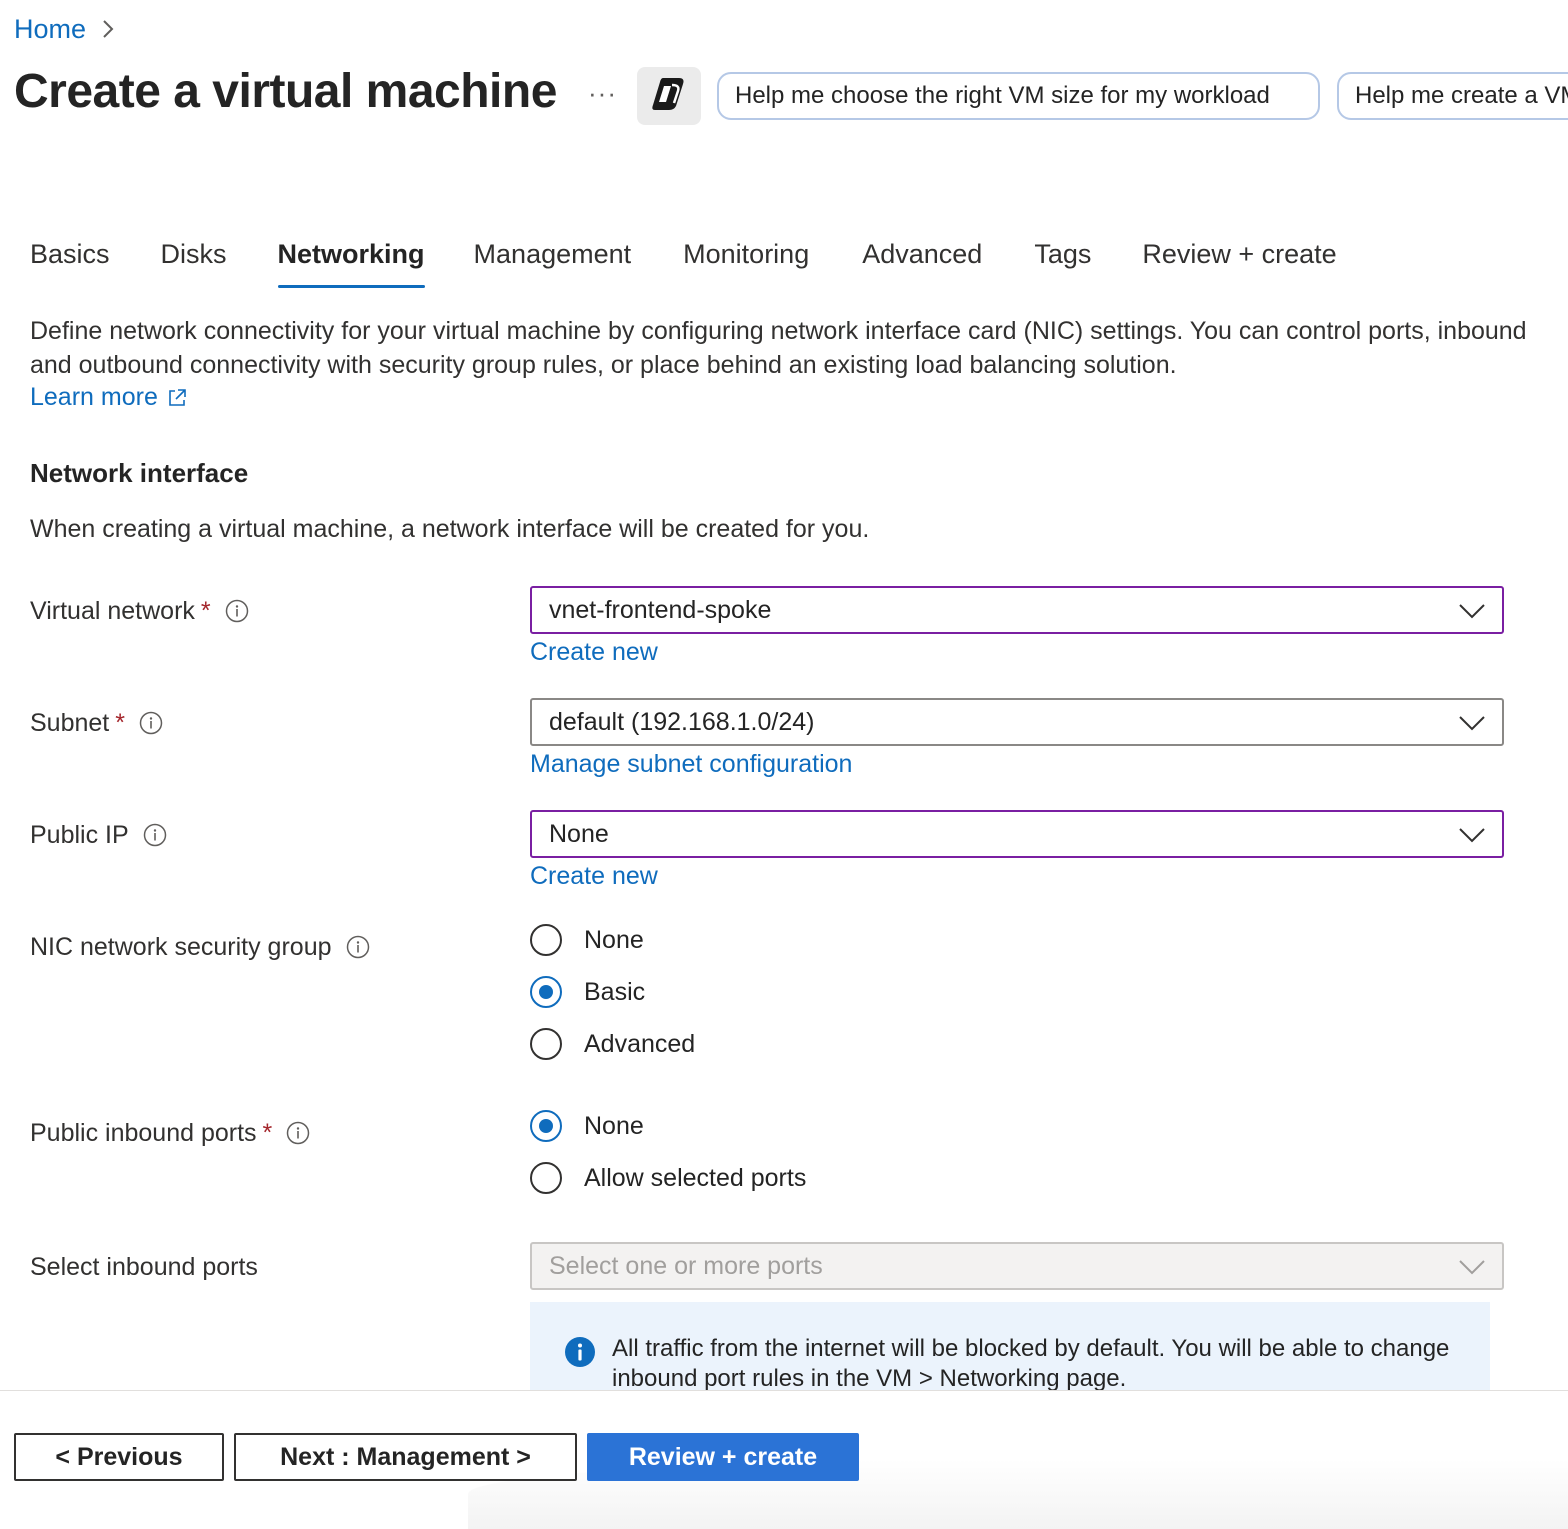 The height and width of the screenshot is (1529, 1568). Describe the element at coordinates (108, 29) in the screenshot. I see `chevron-right-icon` at that location.